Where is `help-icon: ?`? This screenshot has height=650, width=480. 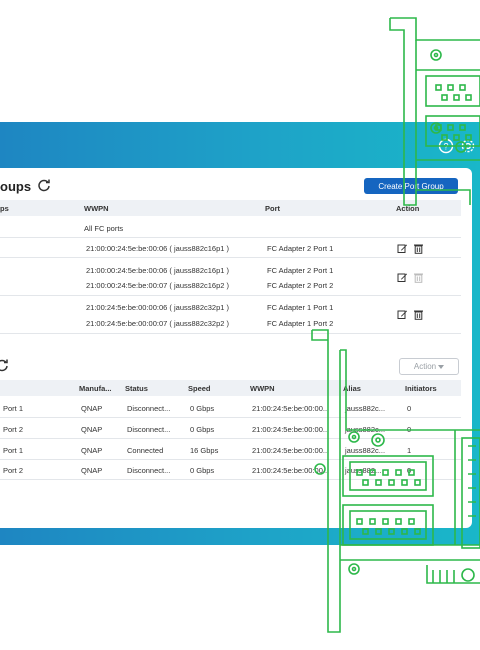
help-icon: ? is located at coordinates (446, 146).